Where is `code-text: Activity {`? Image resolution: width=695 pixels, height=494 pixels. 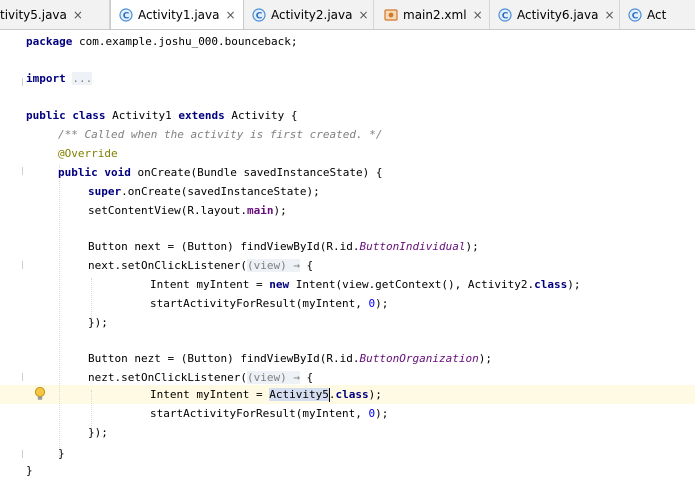
code-text: Activity { is located at coordinates (261, 115).